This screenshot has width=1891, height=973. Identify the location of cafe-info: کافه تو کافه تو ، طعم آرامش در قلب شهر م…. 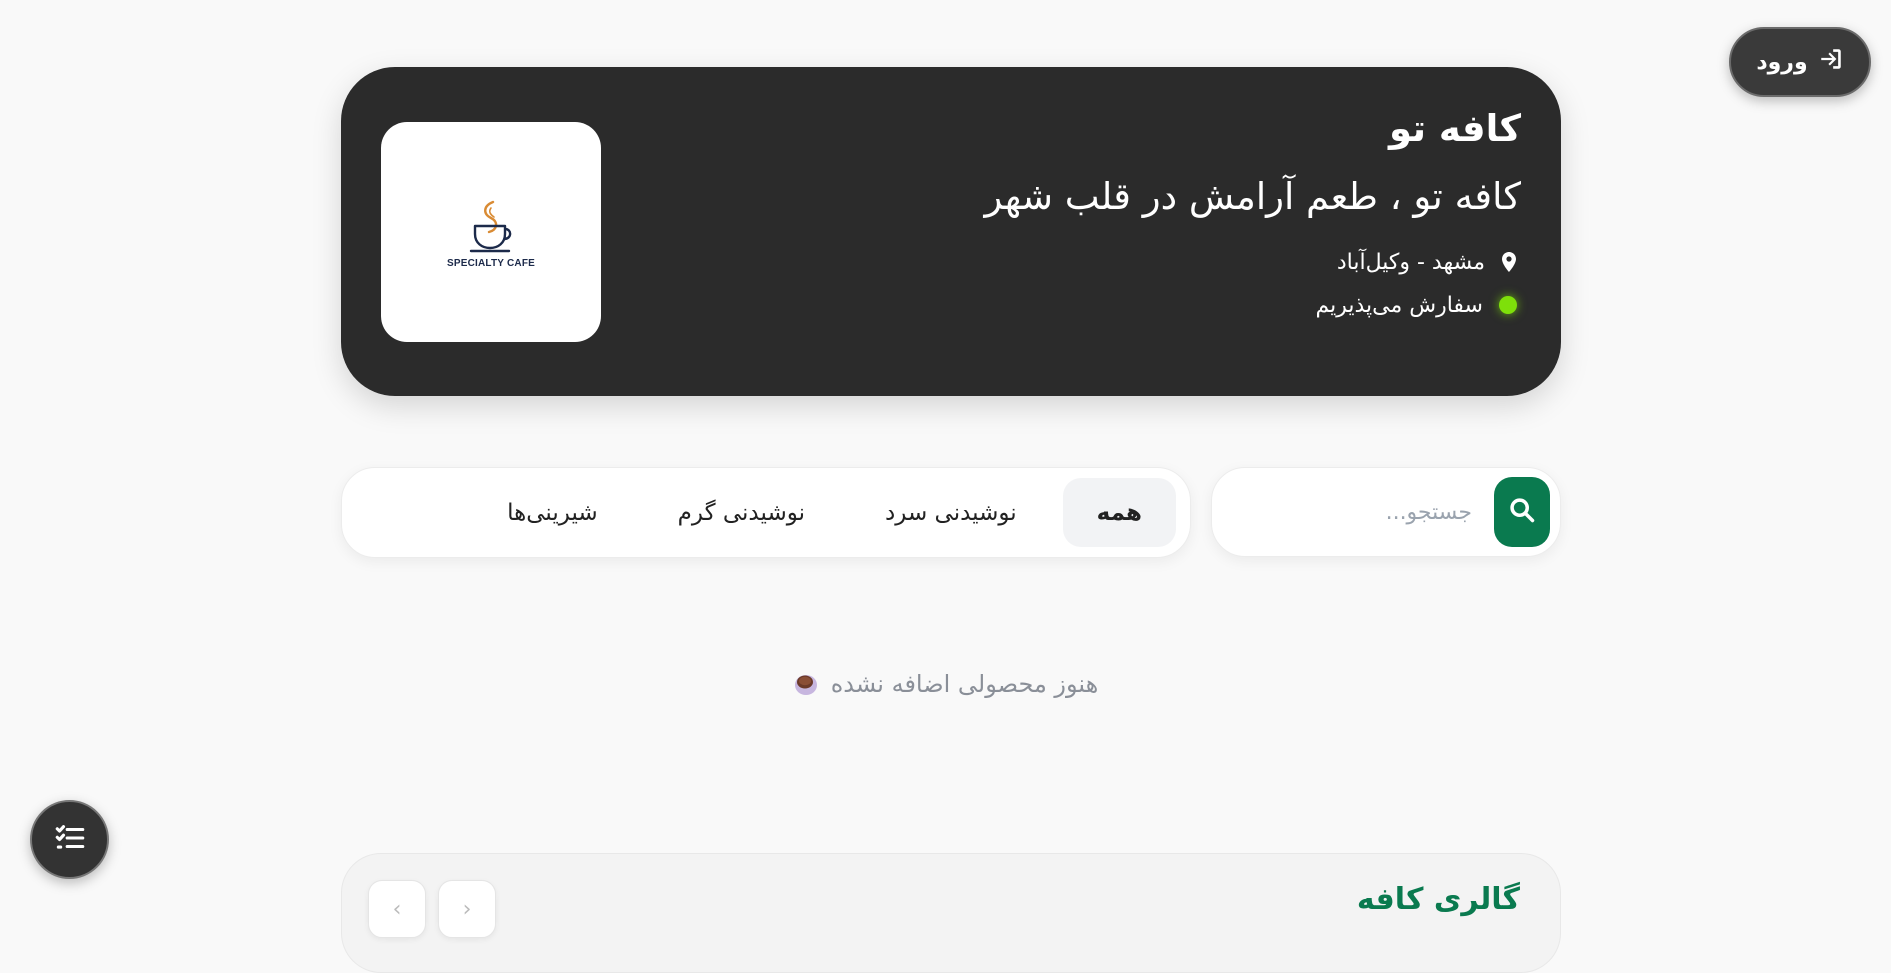
(1141, 212).